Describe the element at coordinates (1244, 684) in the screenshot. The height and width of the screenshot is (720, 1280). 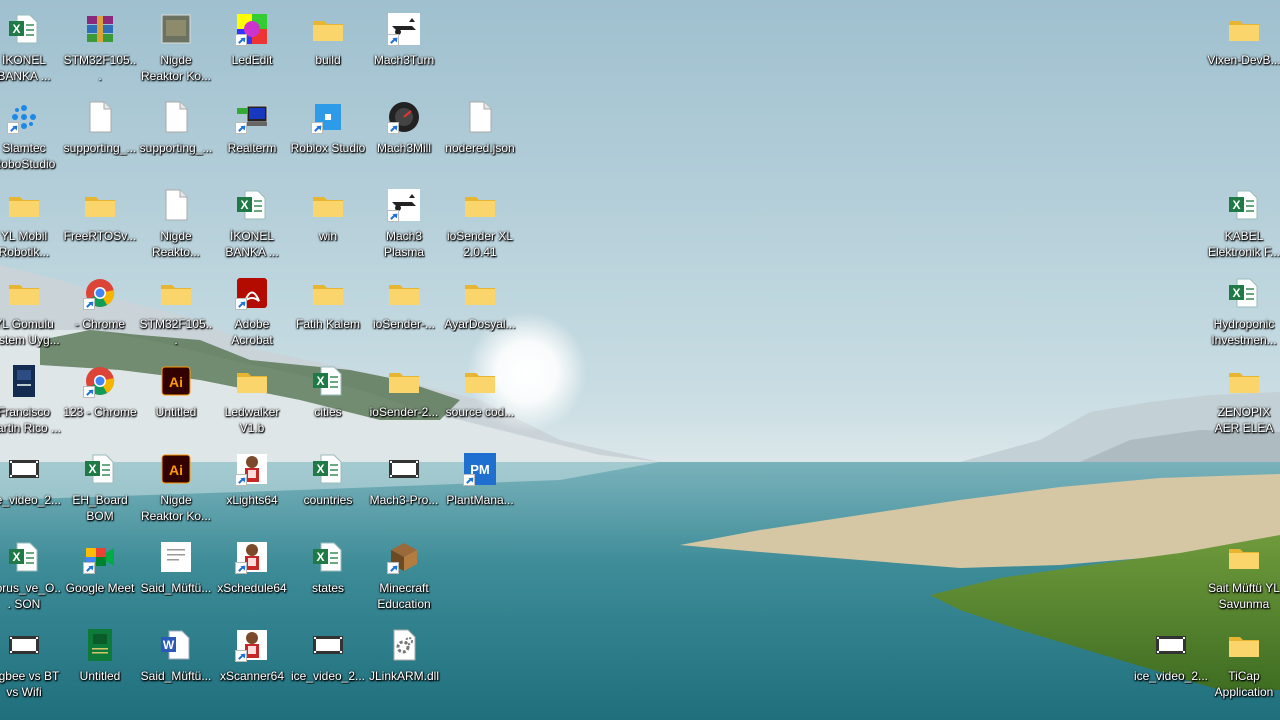
I see `desktop-icon-label: TiCap Application` at that location.